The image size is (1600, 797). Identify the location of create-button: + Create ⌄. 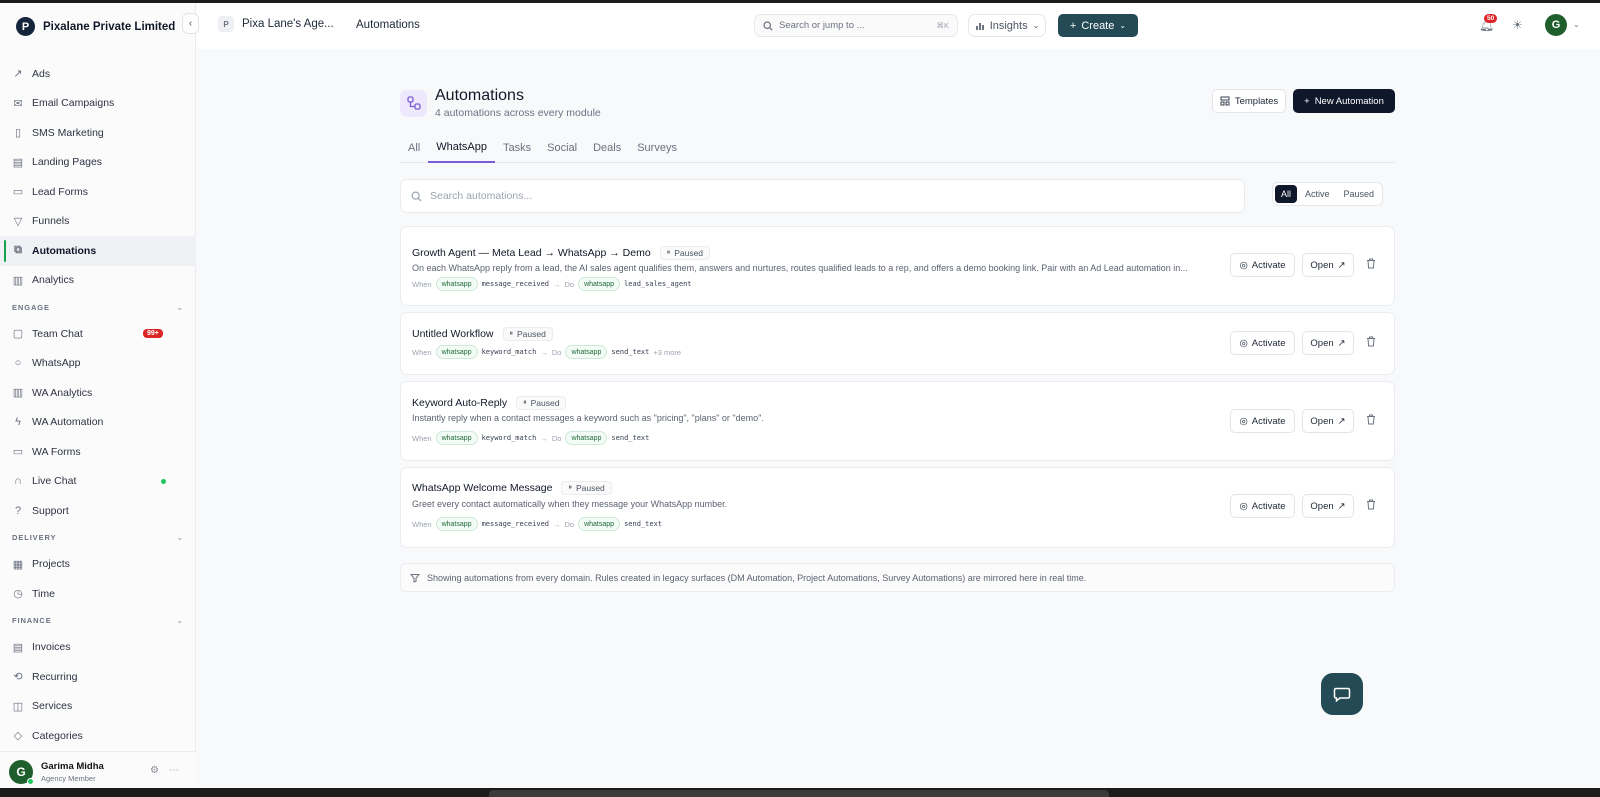
(1098, 25).